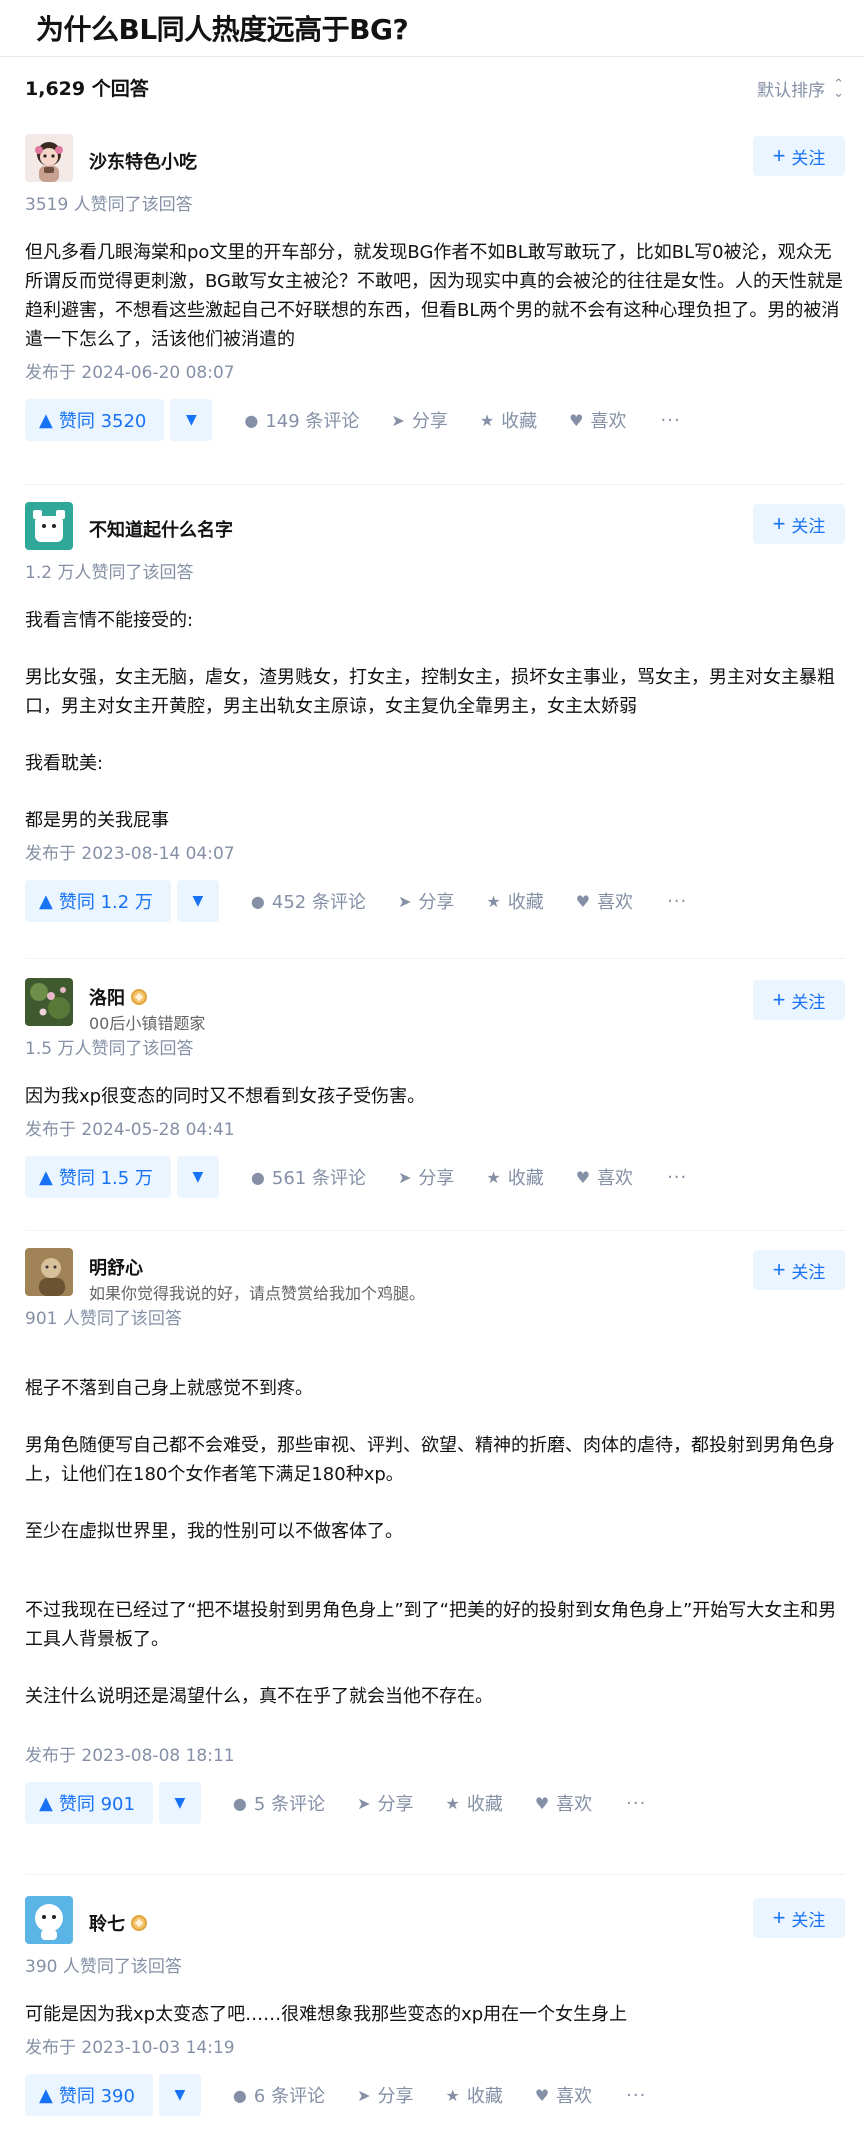 This screenshot has height=2136, width=864. Describe the element at coordinates (308, 1177) in the screenshot. I see `comment-button: ● 561 条评论` at that location.